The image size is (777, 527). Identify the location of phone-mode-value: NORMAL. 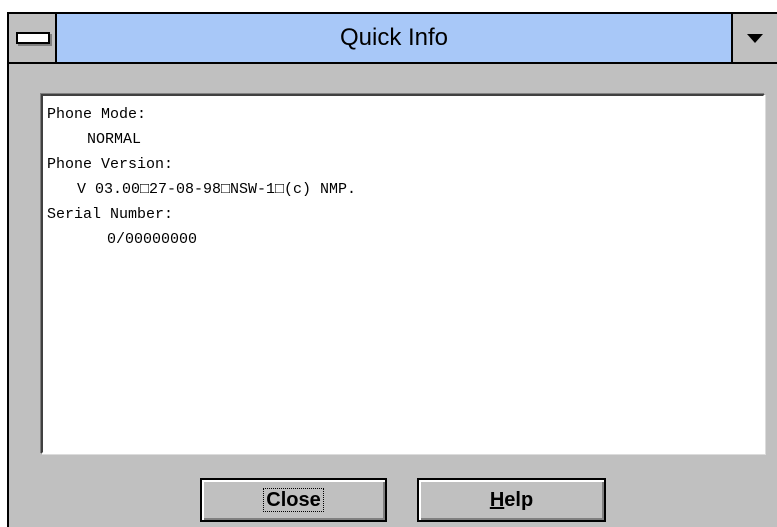
(114, 139).